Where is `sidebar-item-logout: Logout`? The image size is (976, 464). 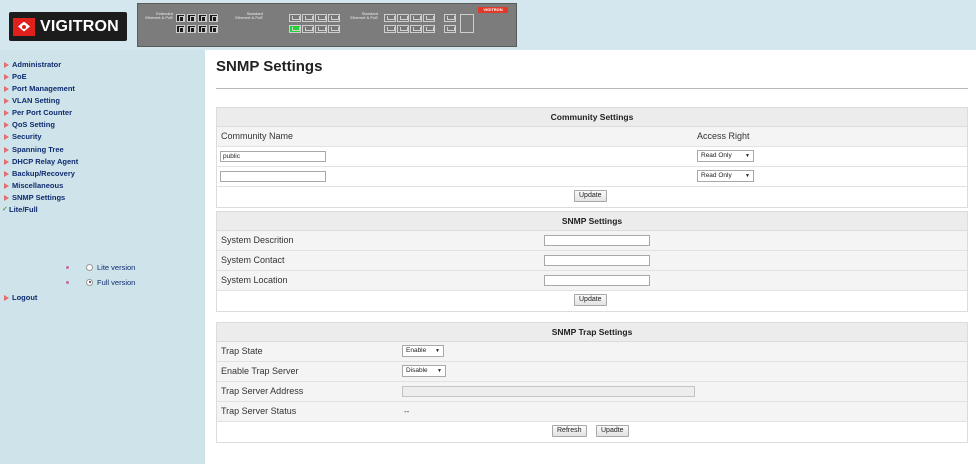
sidebar-item-logout: Logout is located at coordinates (20, 298).